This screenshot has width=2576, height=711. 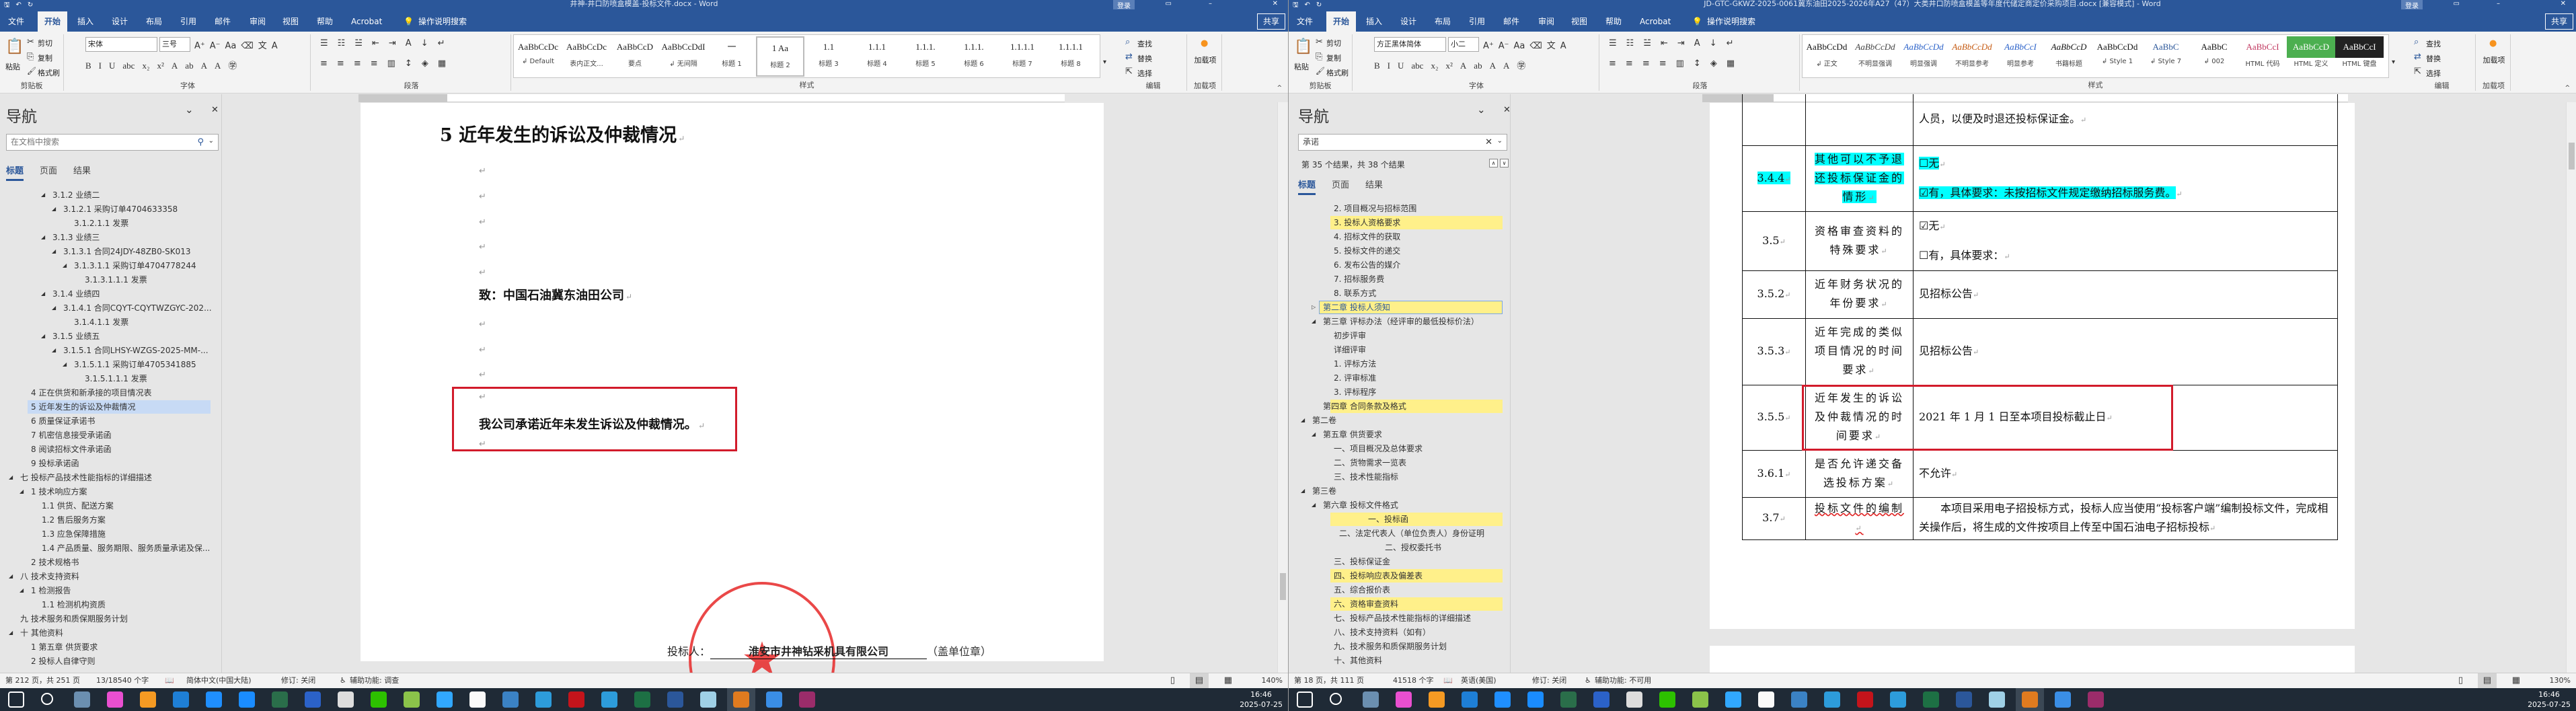 What do you see at coordinates (154, 21) in the screenshot?
I see `tab-4: 布局` at bounding box center [154, 21].